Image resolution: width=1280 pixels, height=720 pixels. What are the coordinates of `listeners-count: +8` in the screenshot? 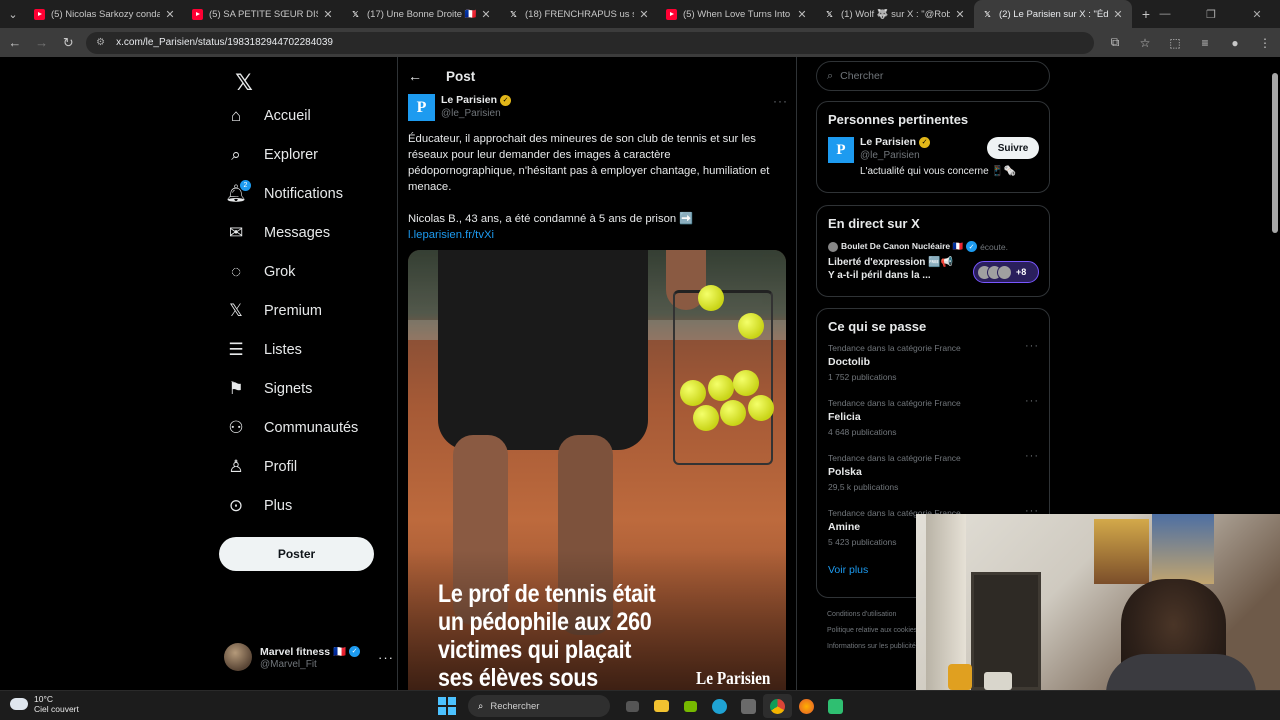 It's located at (1021, 272).